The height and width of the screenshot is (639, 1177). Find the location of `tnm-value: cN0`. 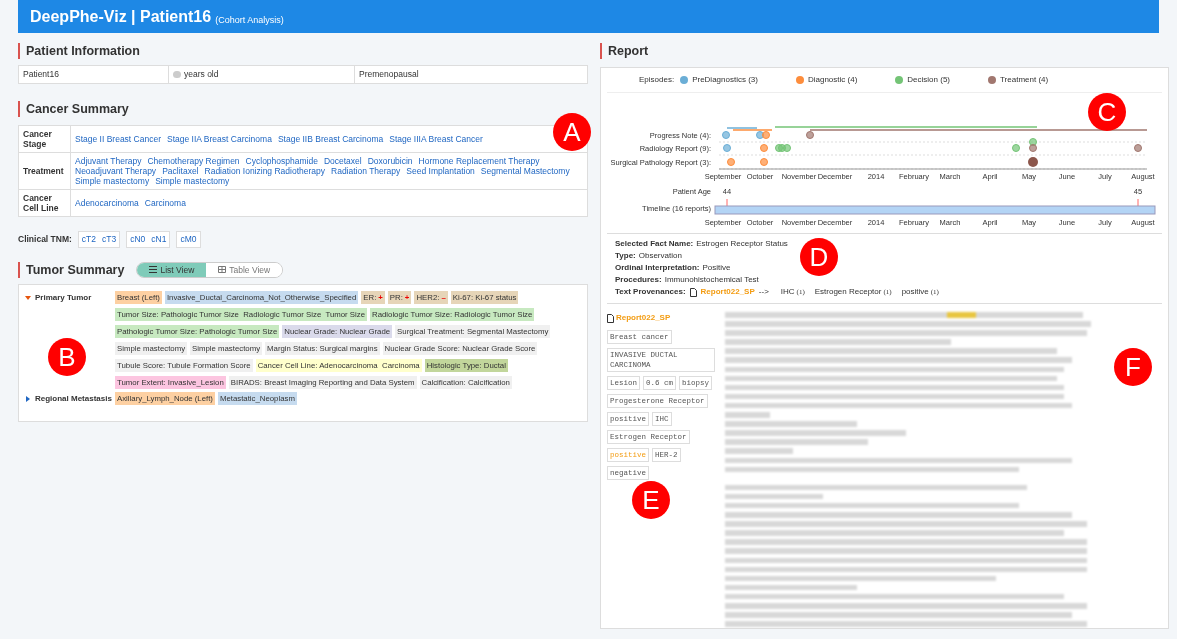

tnm-value: cN0 is located at coordinates (138, 239).